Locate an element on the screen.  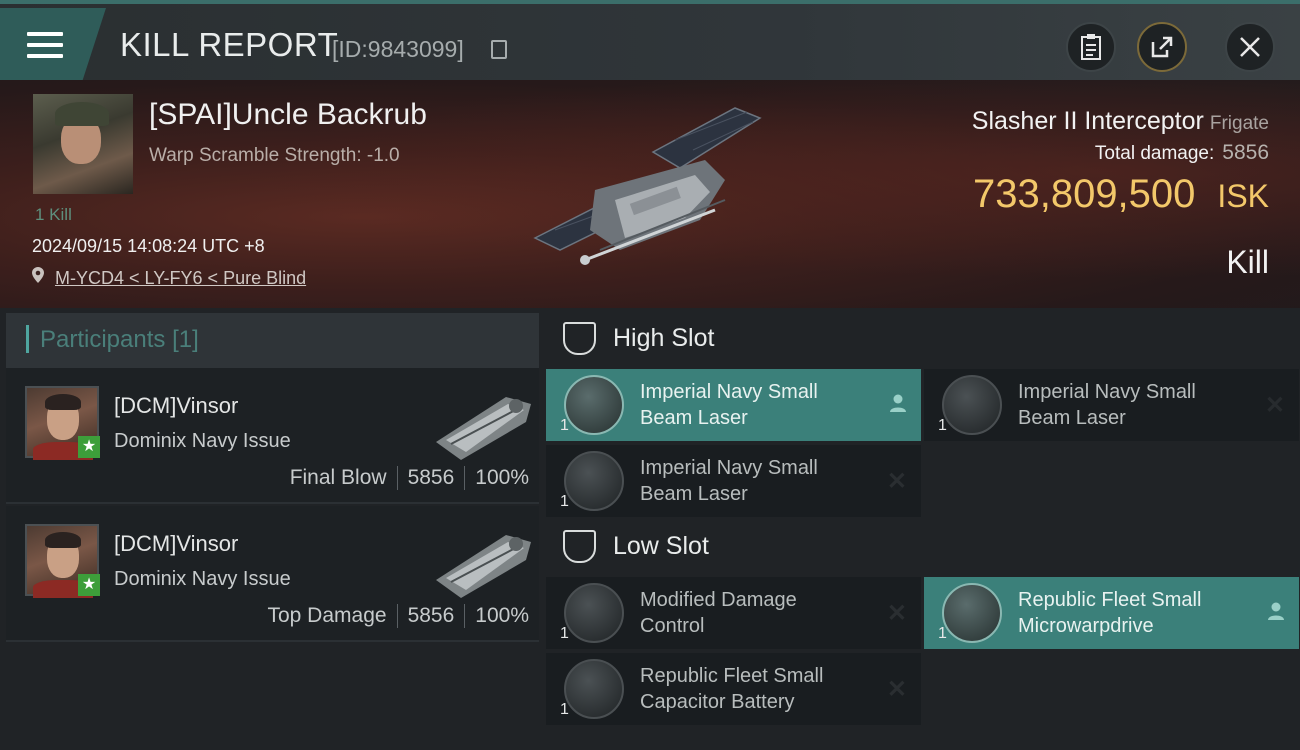
participants-title: Participants [1] is located at coordinates (119, 340).